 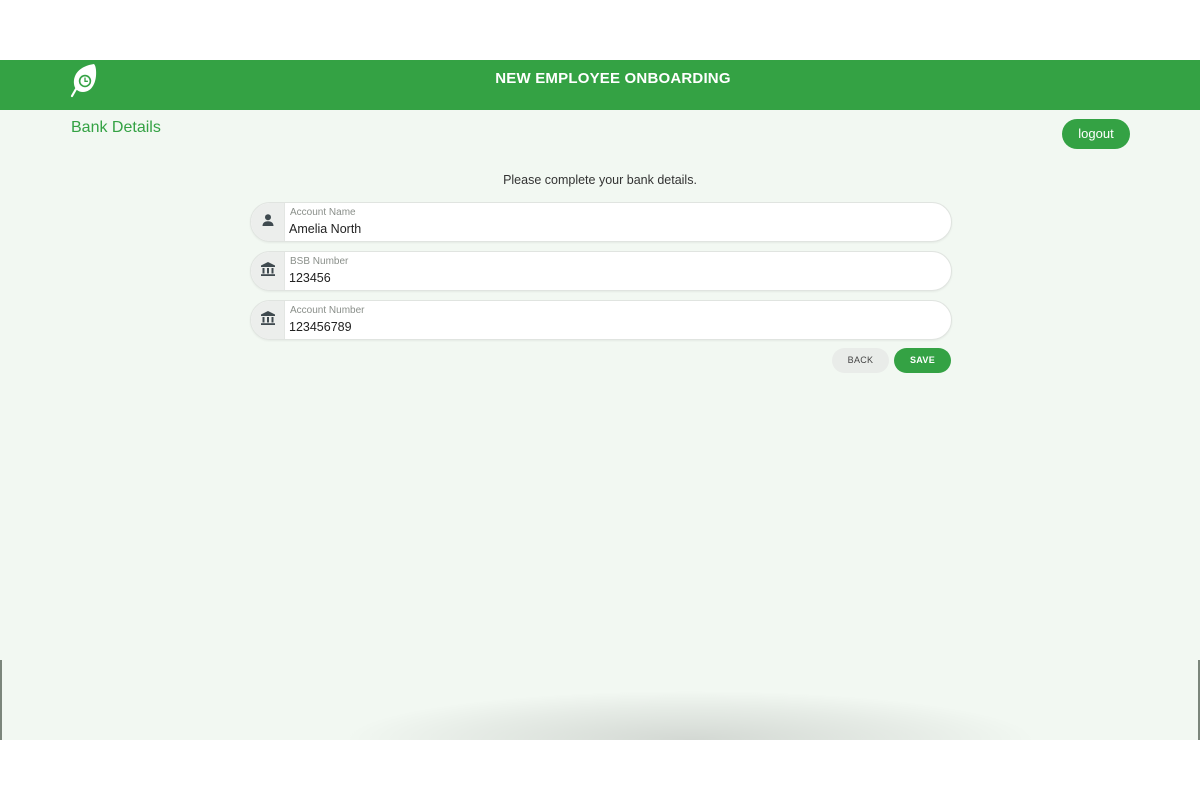 I want to click on person-icon, so click(x=268, y=222).